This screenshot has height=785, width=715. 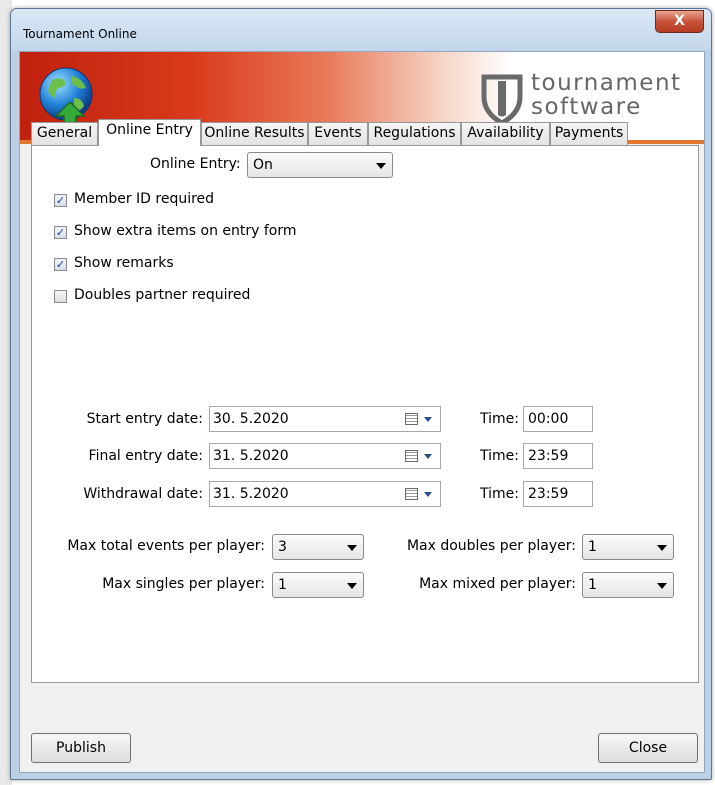 What do you see at coordinates (558, 419) in the screenshot?
I see `start-time-input: 00:00` at bounding box center [558, 419].